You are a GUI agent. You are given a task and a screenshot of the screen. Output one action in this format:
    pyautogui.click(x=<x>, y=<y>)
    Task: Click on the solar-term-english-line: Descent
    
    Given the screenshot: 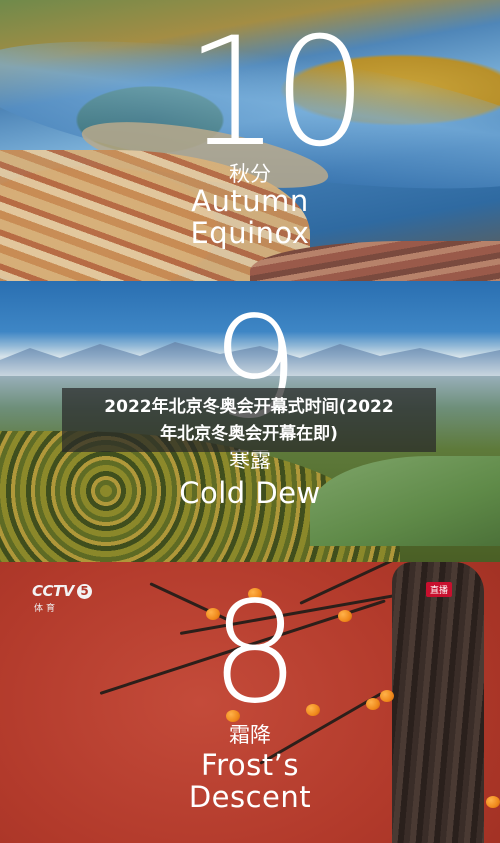 What is the action you would take?
    pyautogui.click(x=250, y=796)
    